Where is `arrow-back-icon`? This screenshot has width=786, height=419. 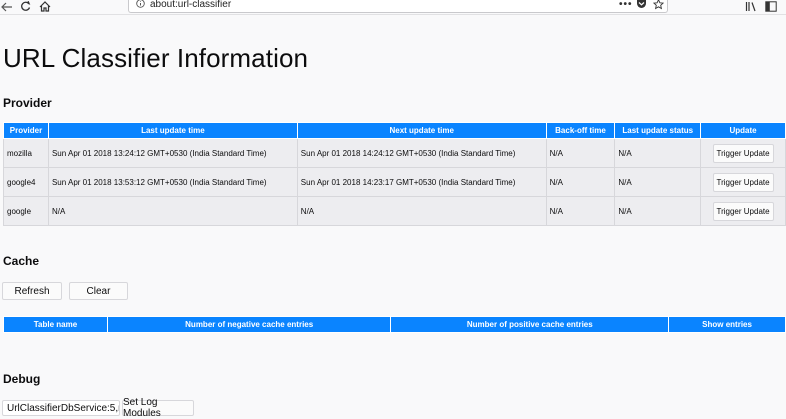
arrow-back-icon is located at coordinates (6, 6).